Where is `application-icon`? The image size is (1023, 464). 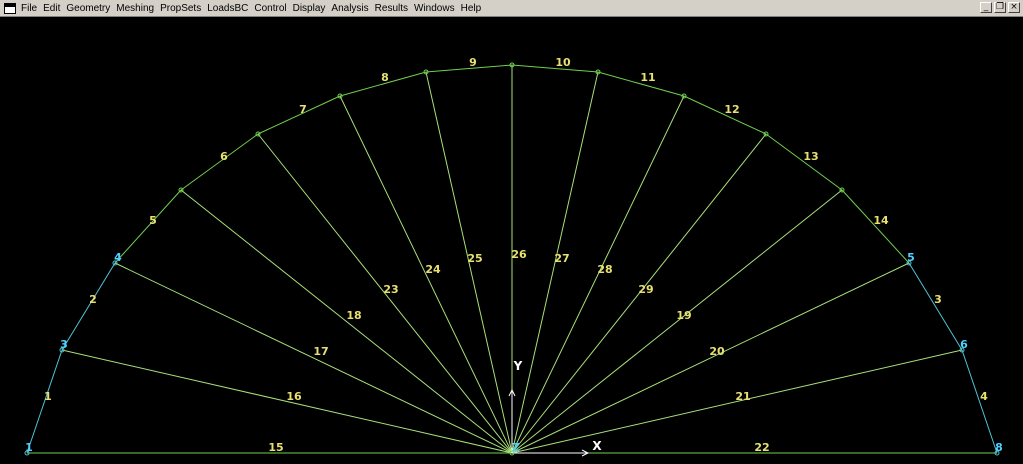 application-icon is located at coordinates (10, 8).